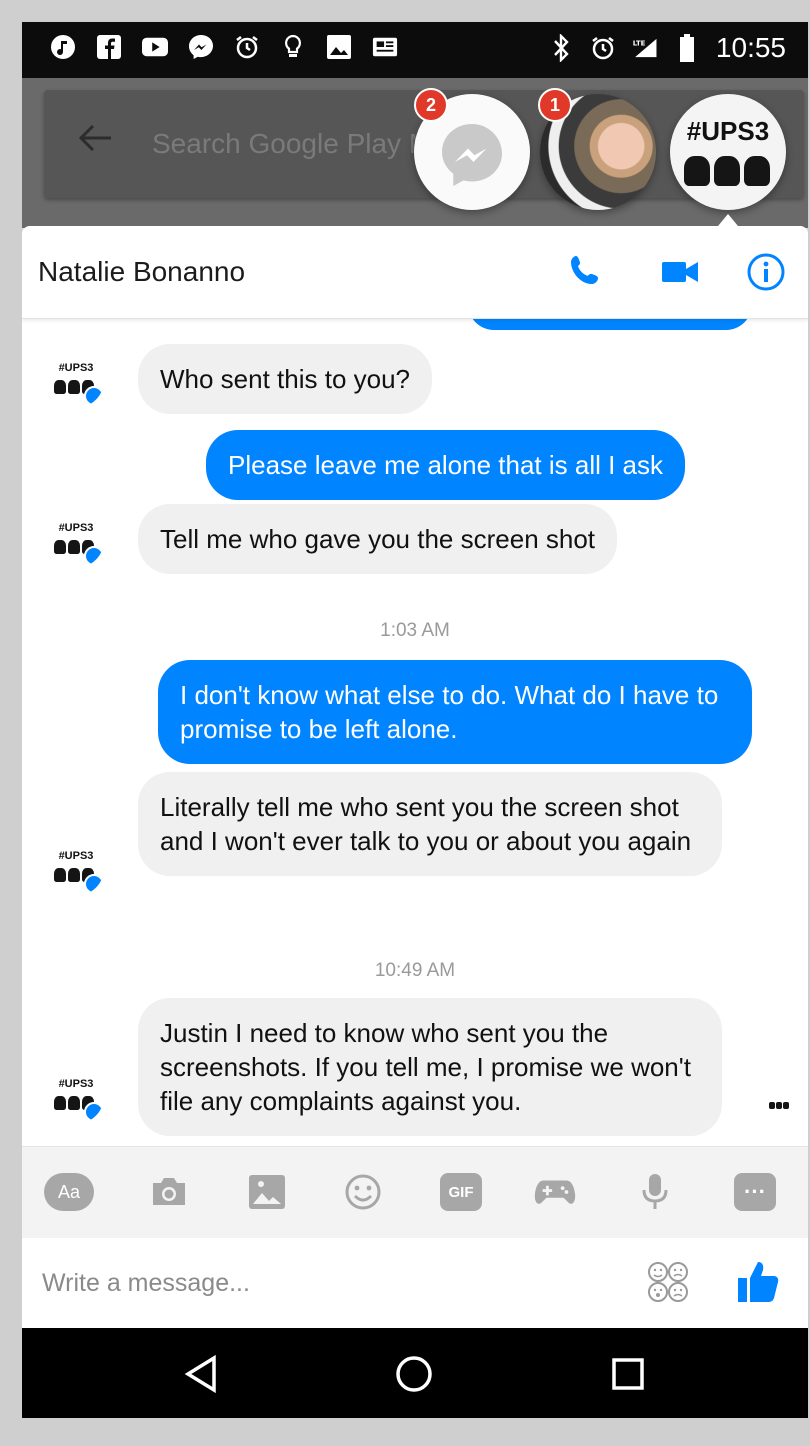 This screenshot has height=1446, width=810. I want to click on home-circle-icon, so click(414, 1374).